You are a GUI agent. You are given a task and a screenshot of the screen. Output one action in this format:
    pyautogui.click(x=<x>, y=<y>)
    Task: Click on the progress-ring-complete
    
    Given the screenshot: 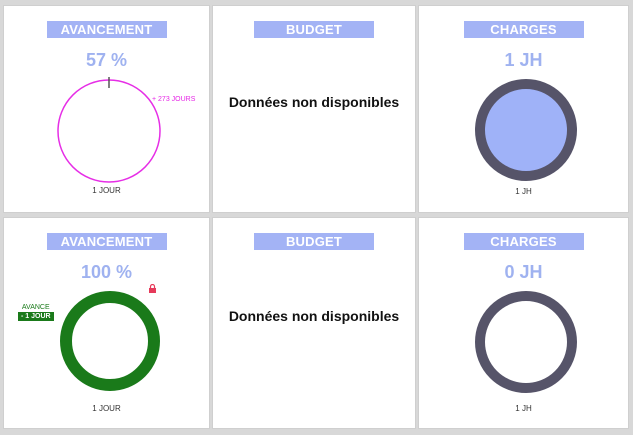 What is the action you would take?
    pyautogui.click(x=110, y=341)
    